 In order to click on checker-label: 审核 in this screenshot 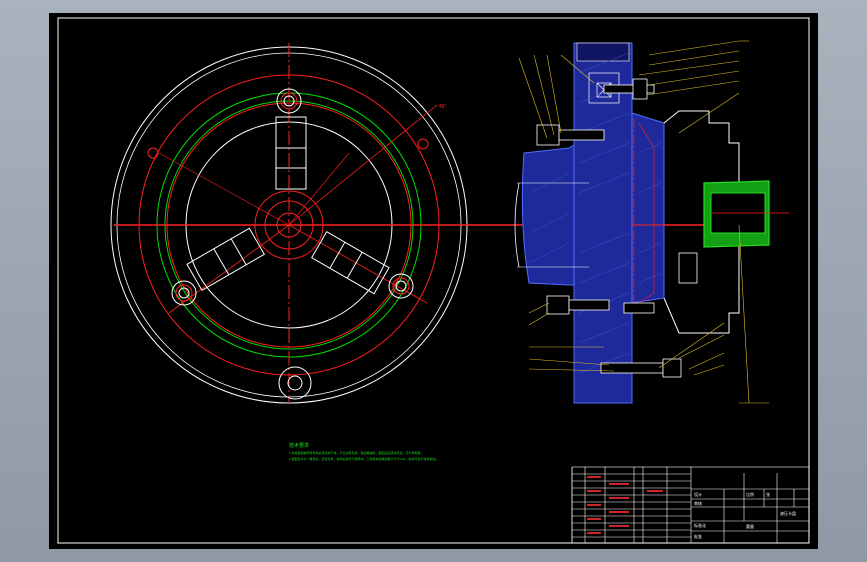, I will do `click(698, 503)`.